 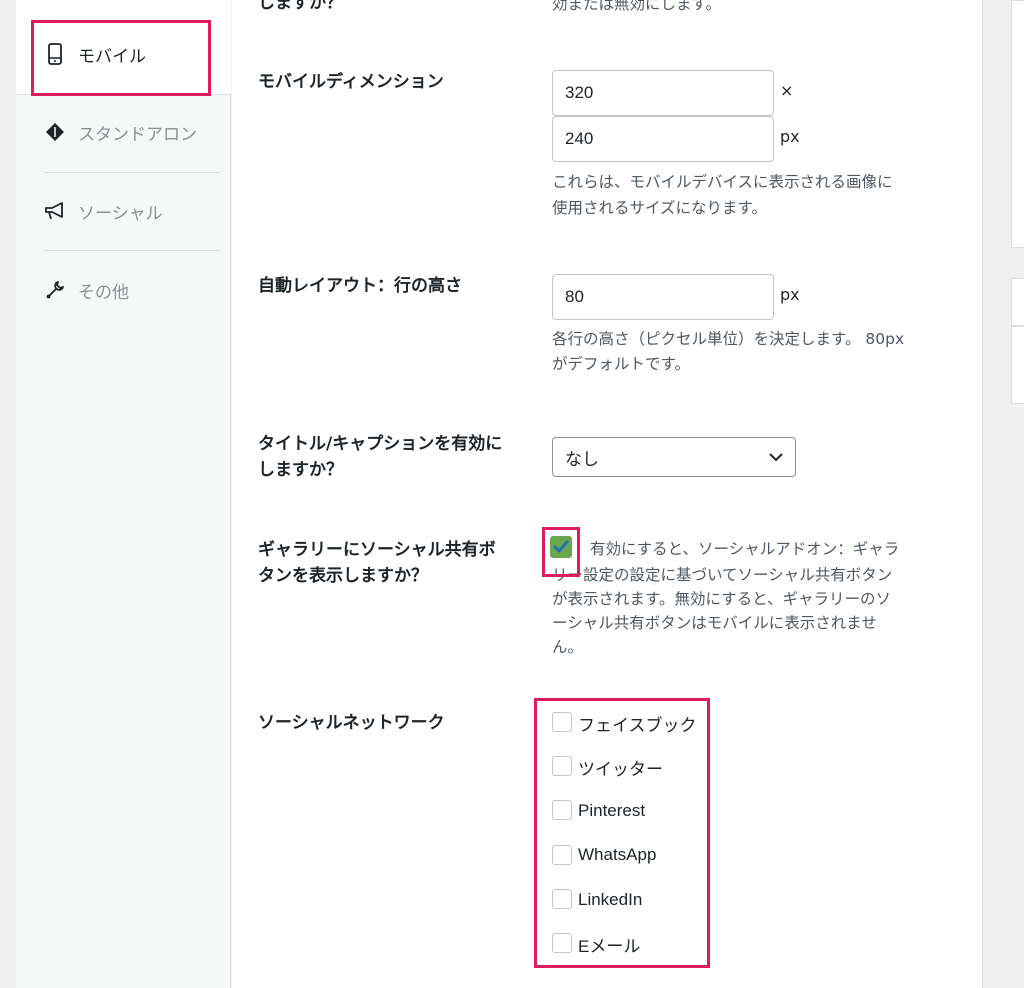 I want to click on highlight-social-checkbox, so click(x=561, y=552).